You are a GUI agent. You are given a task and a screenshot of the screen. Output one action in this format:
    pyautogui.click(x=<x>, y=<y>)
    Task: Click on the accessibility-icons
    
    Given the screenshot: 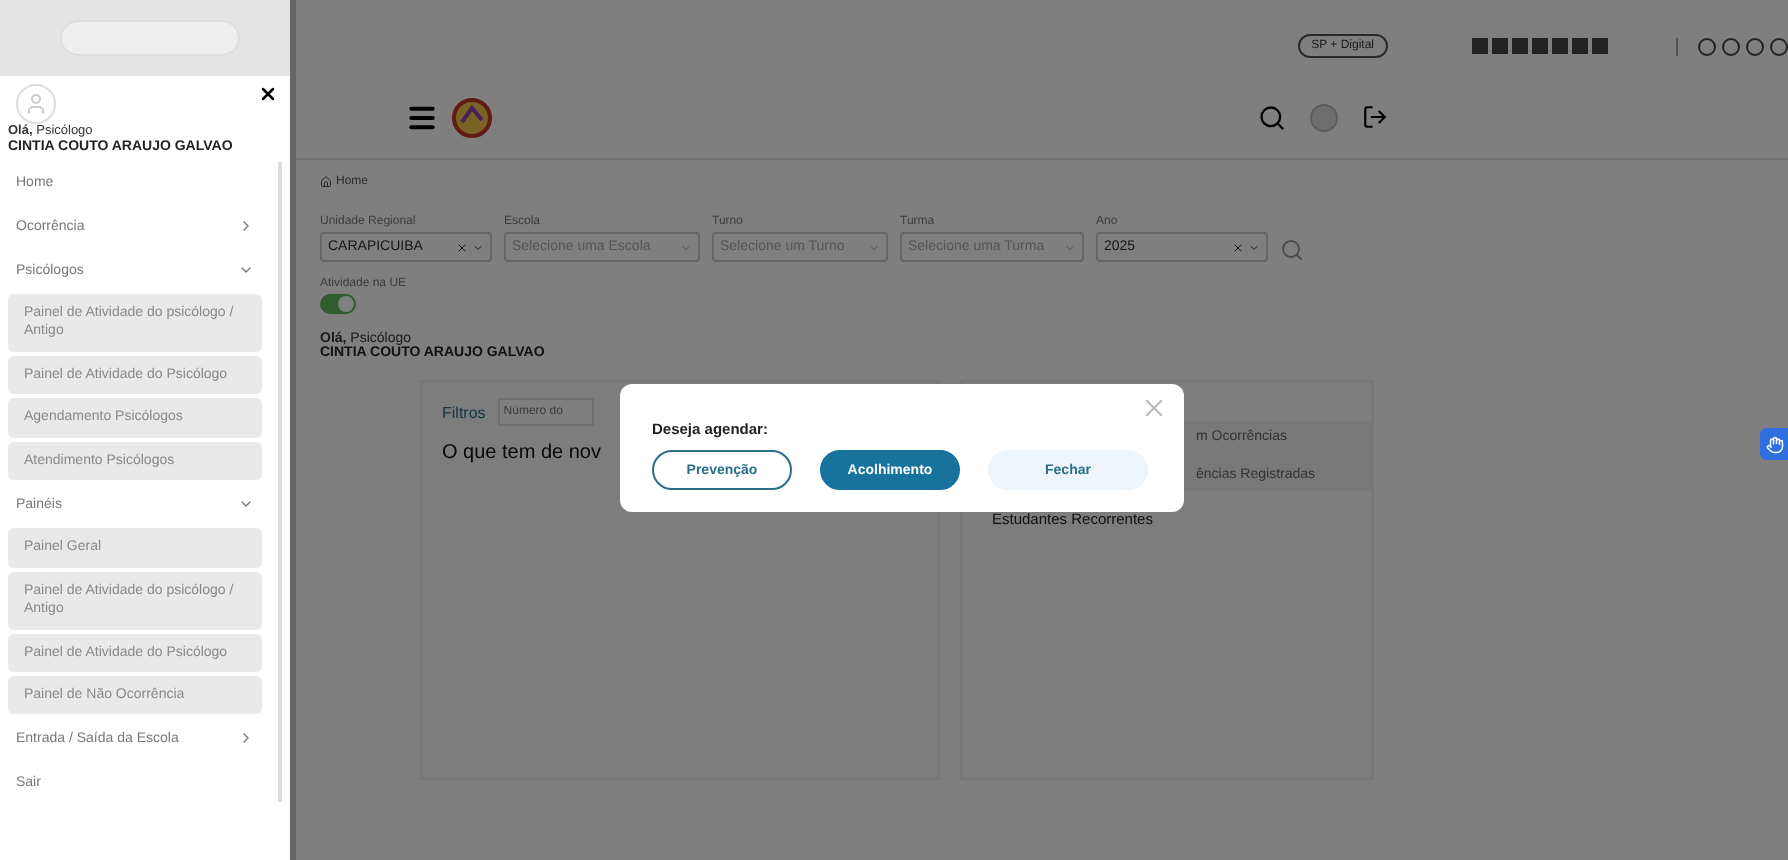 What is the action you would take?
    pyautogui.click(x=1732, y=46)
    